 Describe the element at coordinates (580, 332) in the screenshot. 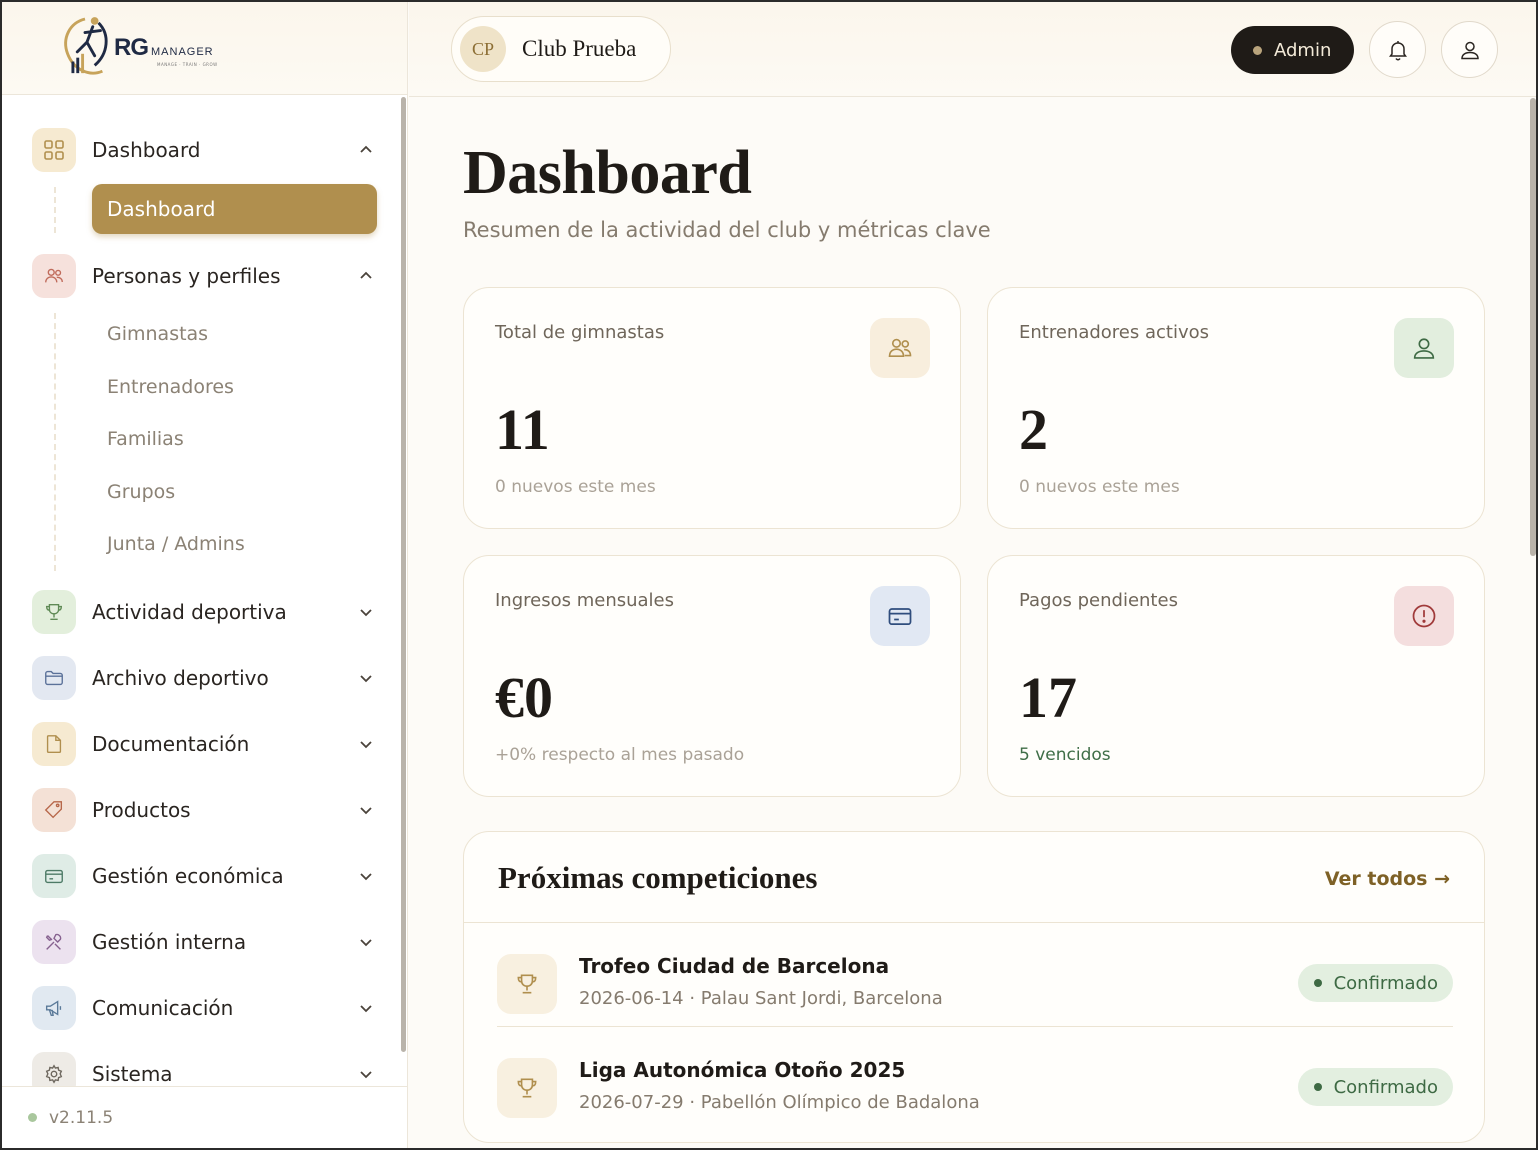

I see `stat-label: Total de gimnastas` at that location.